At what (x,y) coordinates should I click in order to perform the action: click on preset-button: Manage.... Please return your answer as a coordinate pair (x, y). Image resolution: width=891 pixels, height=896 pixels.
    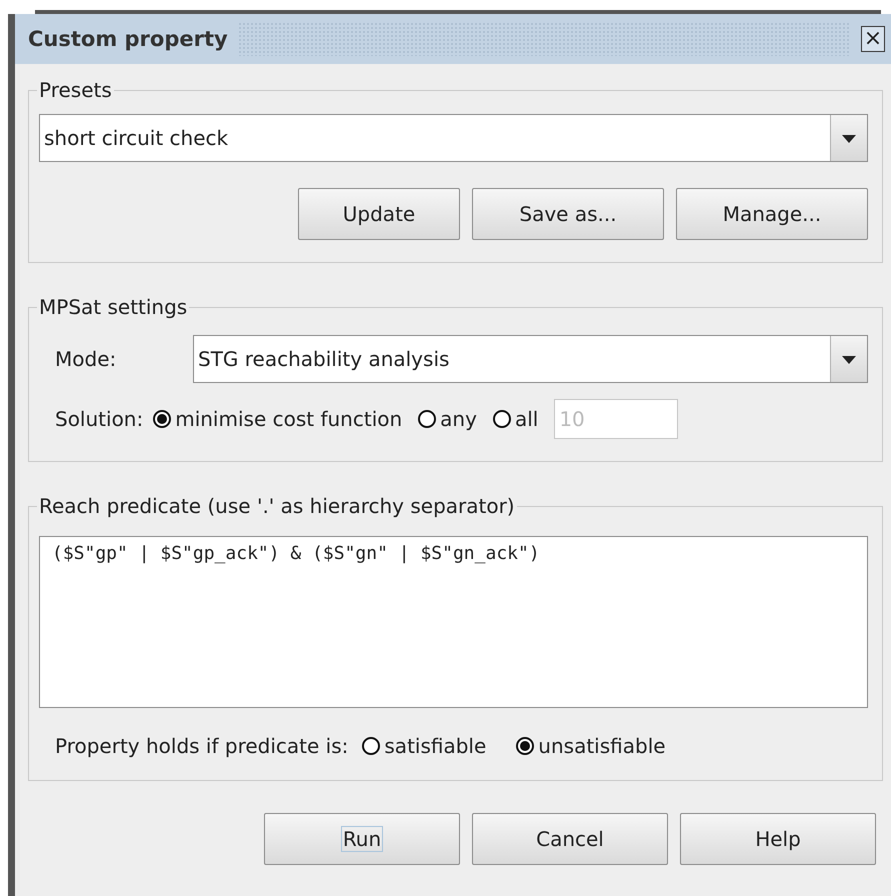
    Looking at the image, I should click on (772, 214).